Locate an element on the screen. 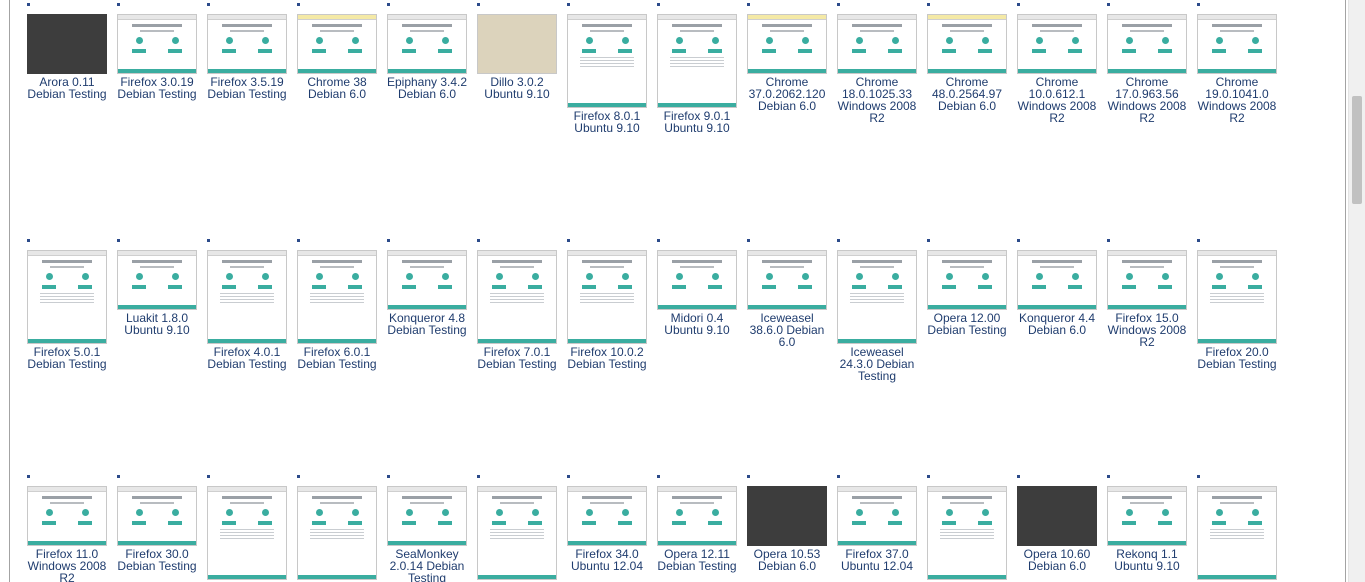  browser-caption: Firefox 3.0.19 Debian Testing is located at coordinates (157, 88).